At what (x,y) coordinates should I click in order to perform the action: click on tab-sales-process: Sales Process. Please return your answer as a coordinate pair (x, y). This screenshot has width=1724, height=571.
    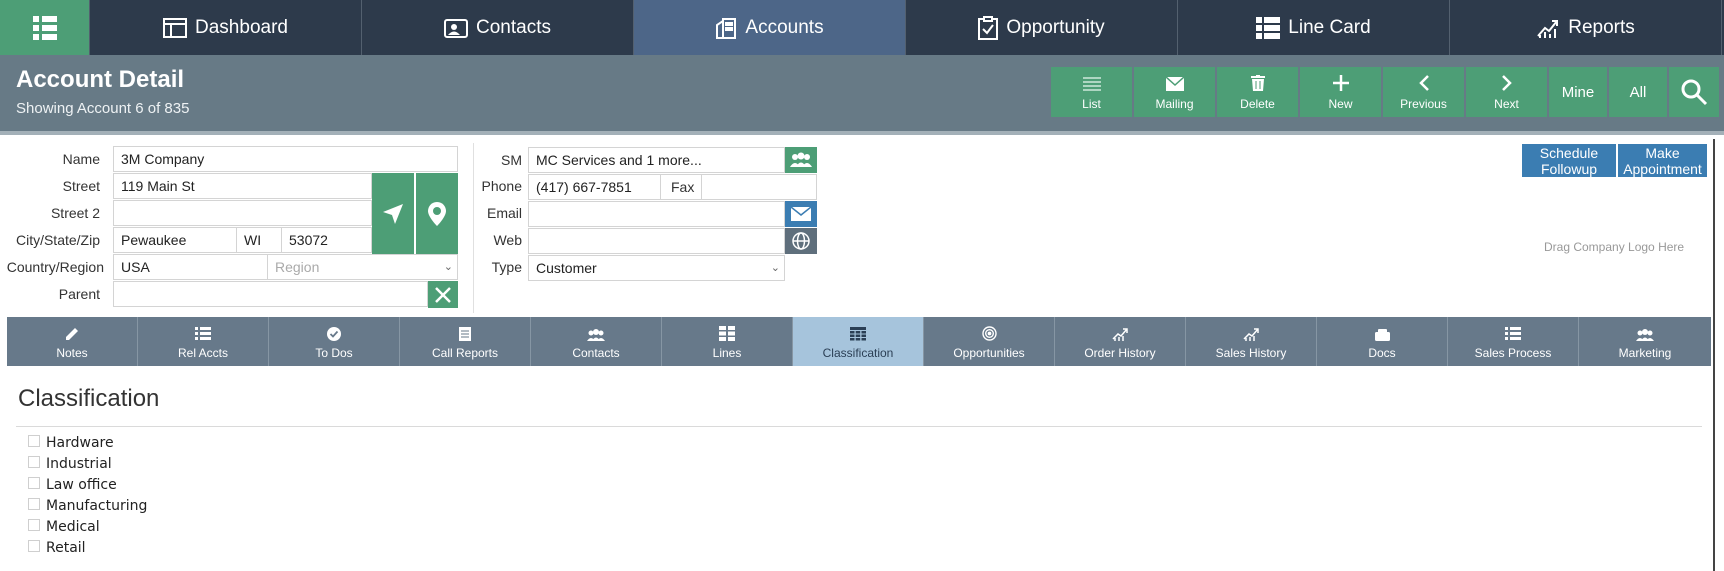
    Looking at the image, I should click on (1513, 341).